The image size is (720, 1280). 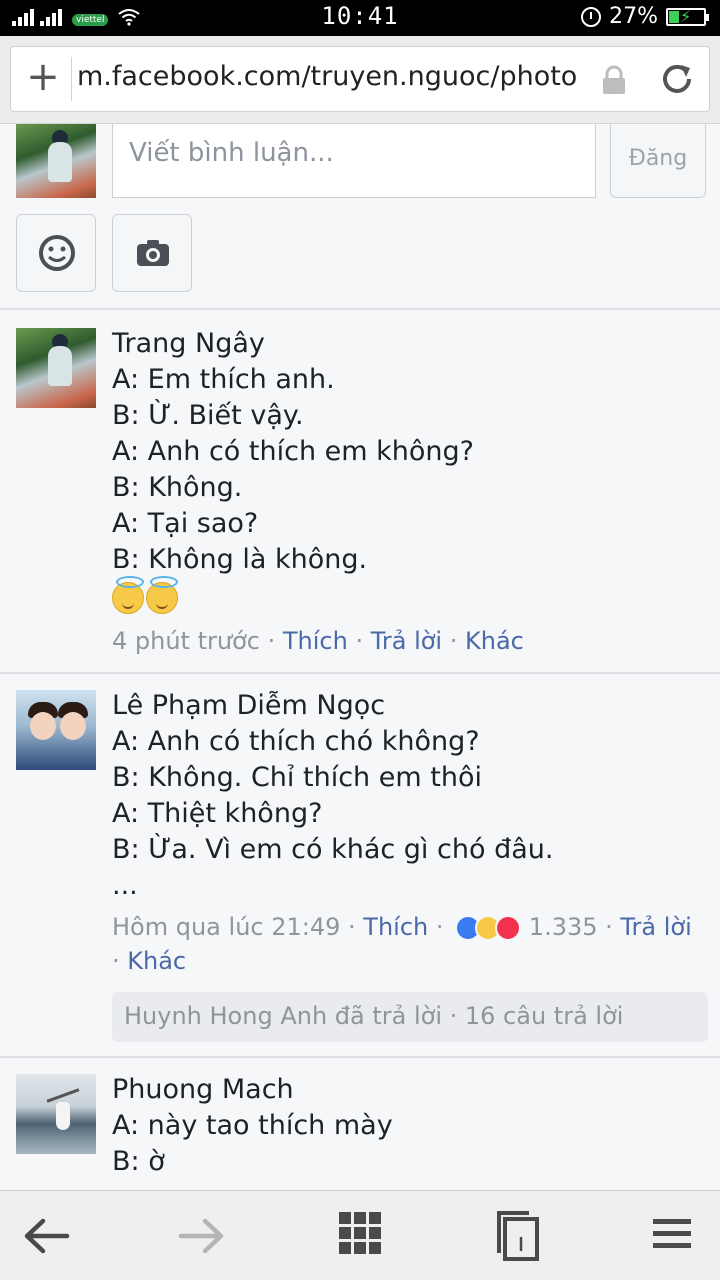 What do you see at coordinates (71, 79) in the screenshot?
I see `url-divider` at bounding box center [71, 79].